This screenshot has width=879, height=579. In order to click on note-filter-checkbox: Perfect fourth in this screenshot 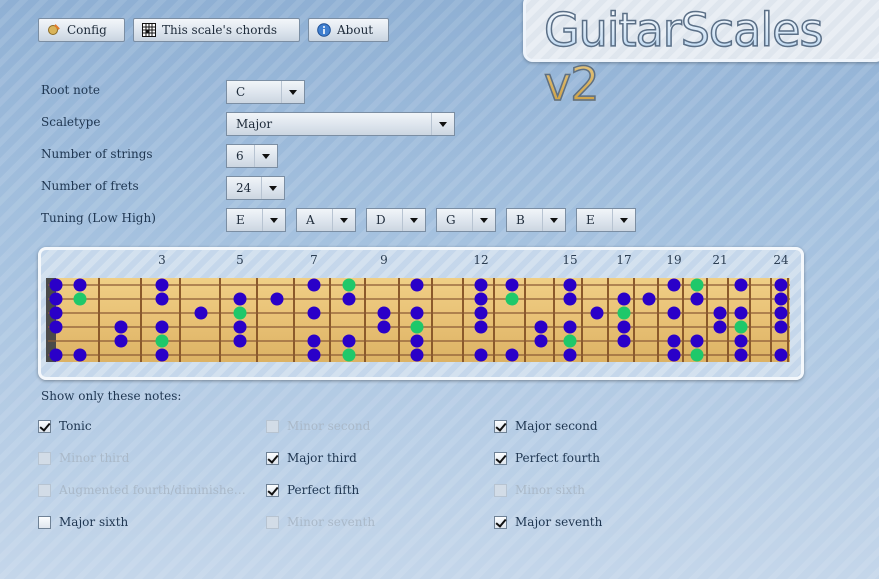, I will do `click(547, 458)`.